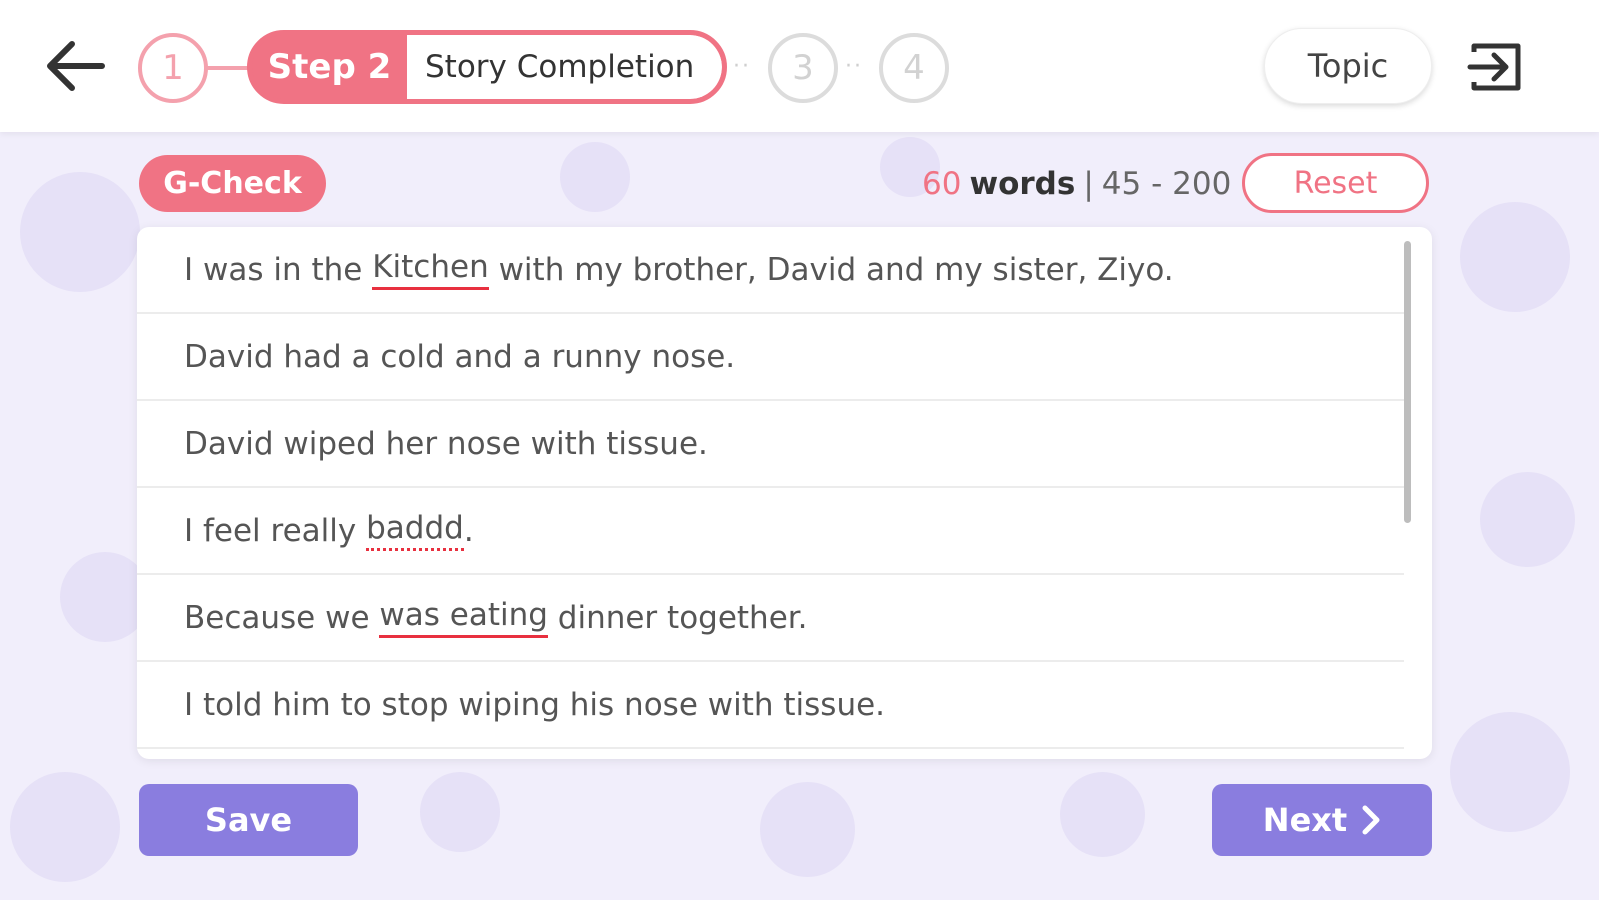  What do you see at coordinates (229, 68) in the screenshot?
I see `step-connector` at bounding box center [229, 68].